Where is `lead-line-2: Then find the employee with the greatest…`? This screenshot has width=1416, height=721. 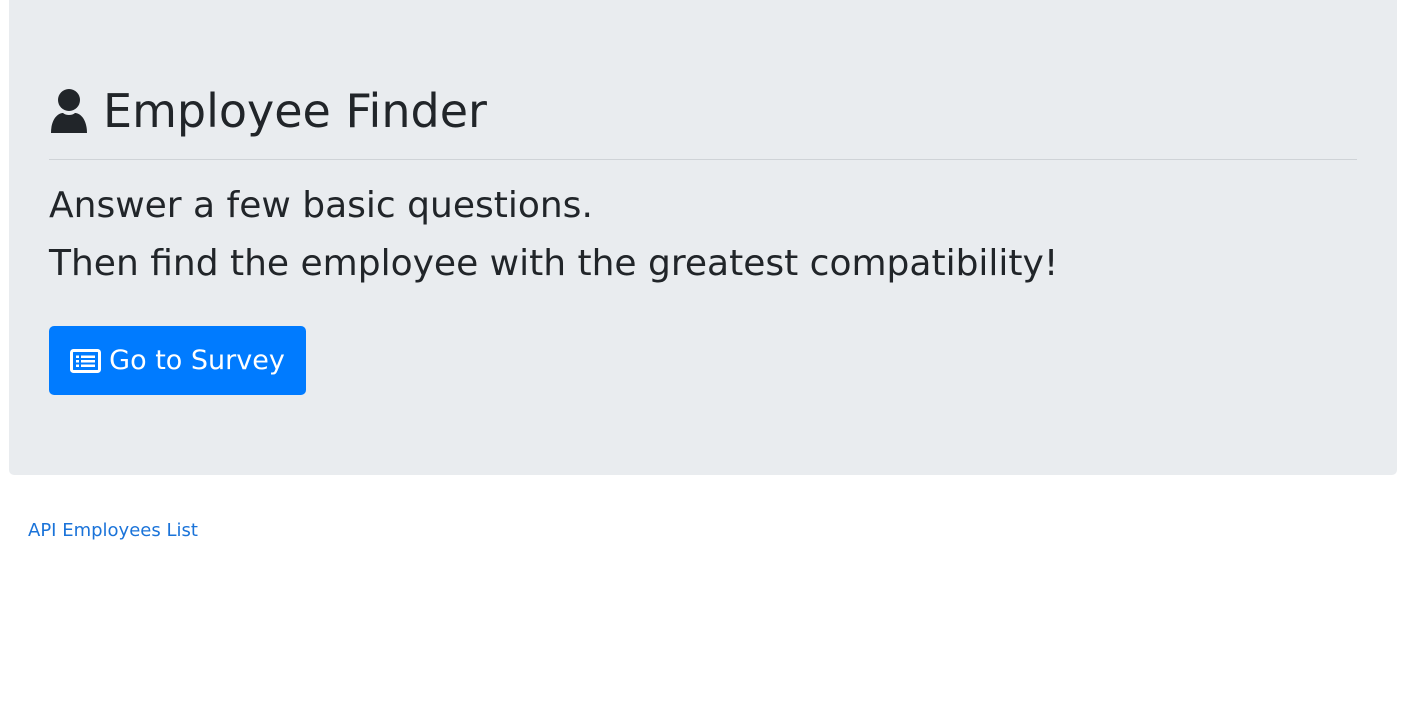
lead-line-2: Then find the employee with the greatest… is located at coordinates (554, 263).